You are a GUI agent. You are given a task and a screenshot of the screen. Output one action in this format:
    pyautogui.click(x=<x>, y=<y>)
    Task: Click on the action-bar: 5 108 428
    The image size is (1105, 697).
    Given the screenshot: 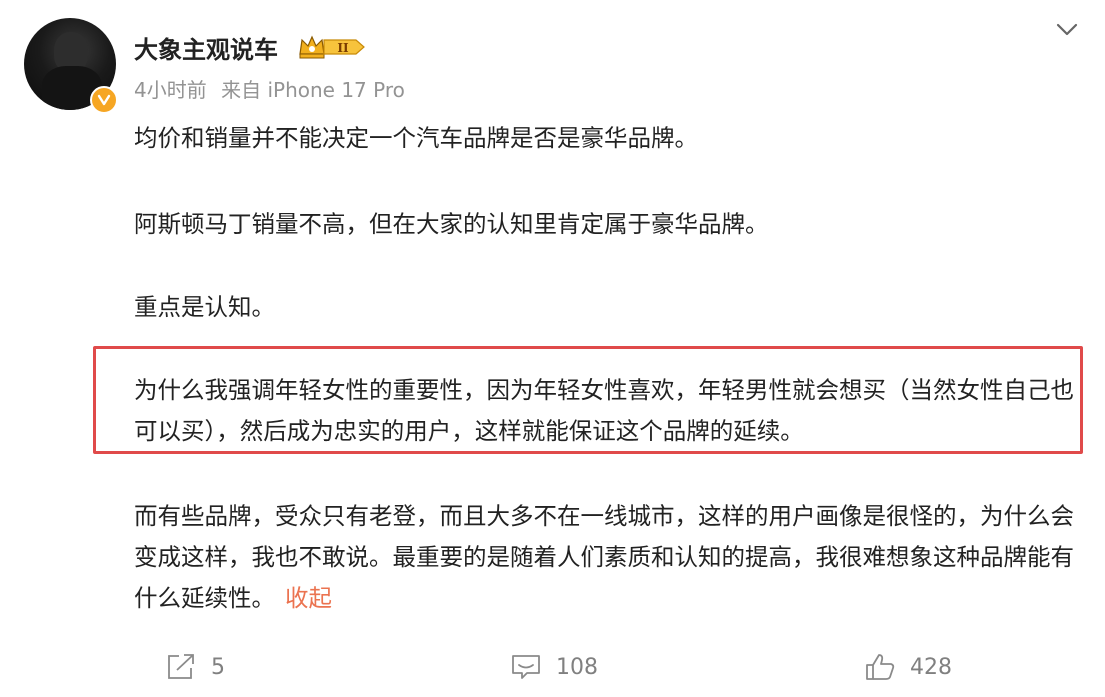 What is the action you would take?
    pyautogui.click(x=552, y=670)
    